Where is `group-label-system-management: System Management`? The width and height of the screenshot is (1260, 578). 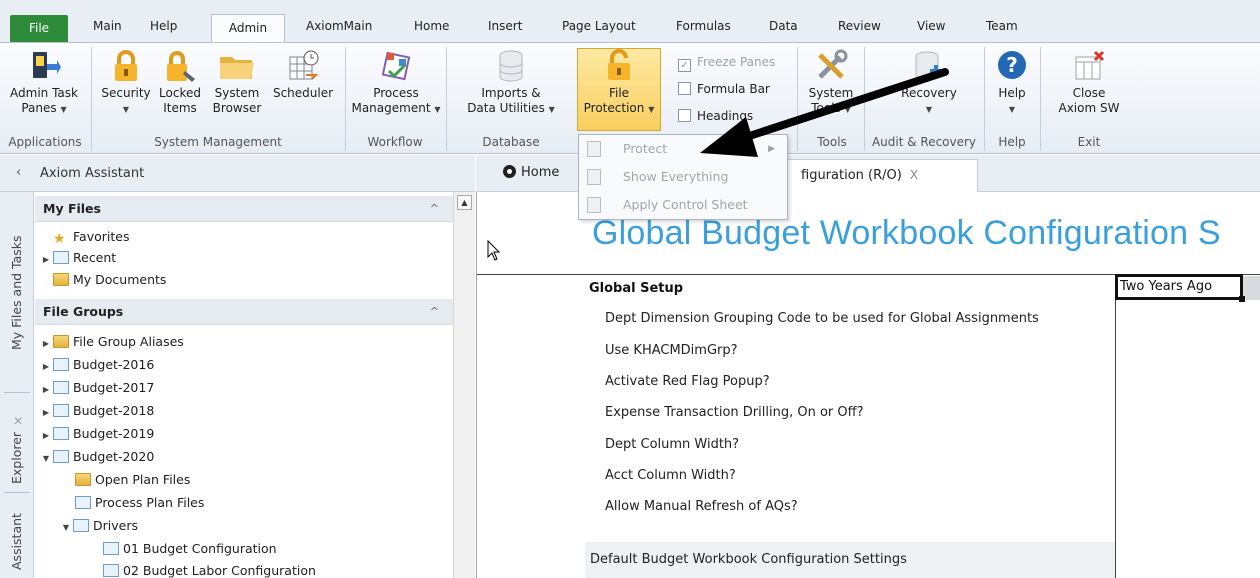
group-label-system-management: System Management is located at coordinates (218, 142).